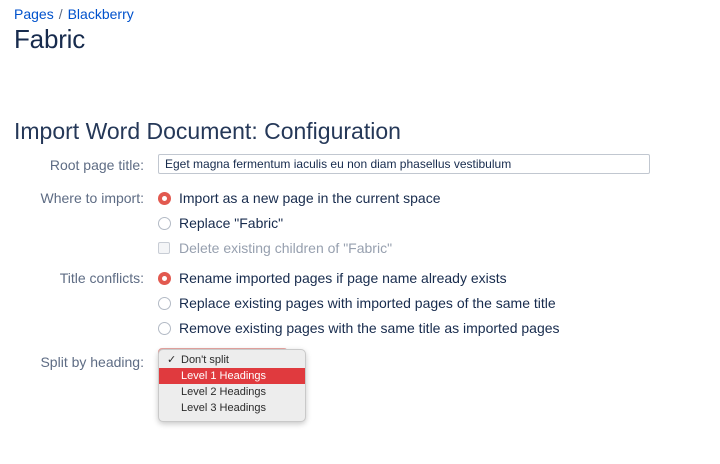  What do you see at coordinates (50, 39) in the screenshot?
I see `page-title: Fabric` at bounding box center [50, 39].